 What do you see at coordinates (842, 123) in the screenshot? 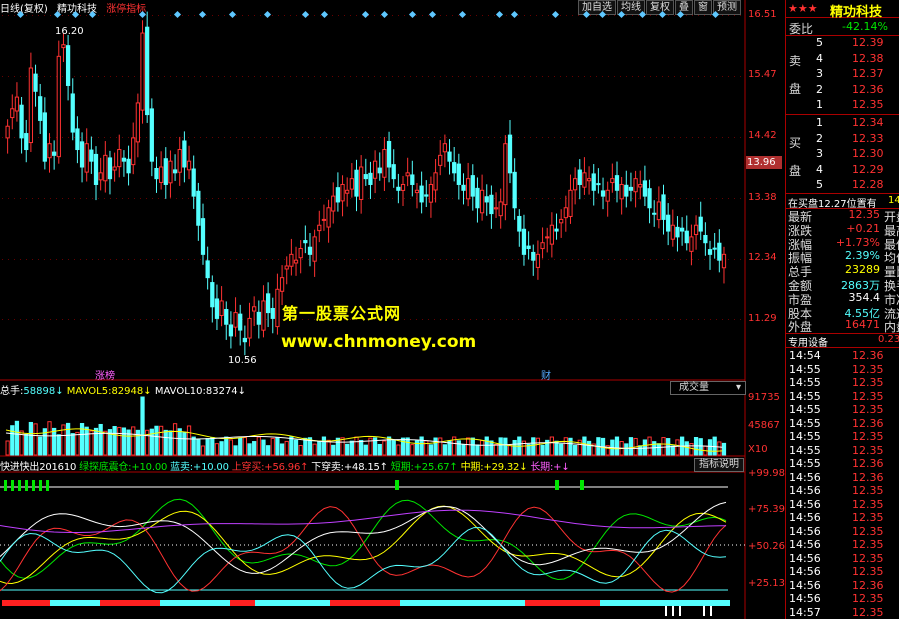
I see `bid-row: 1 12.34` at bounding box center [842, 123].